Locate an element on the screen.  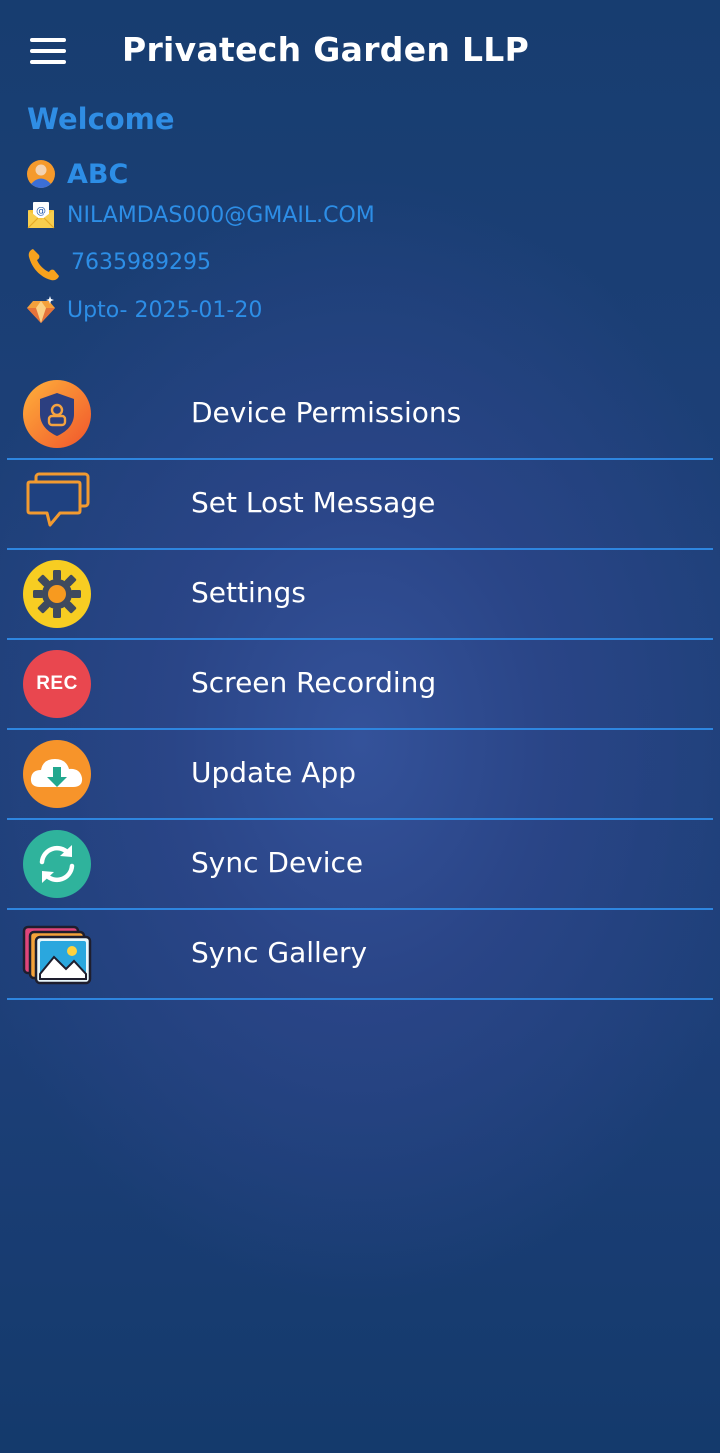
rec-icon-label: REC is located at coordinates (57, 684).